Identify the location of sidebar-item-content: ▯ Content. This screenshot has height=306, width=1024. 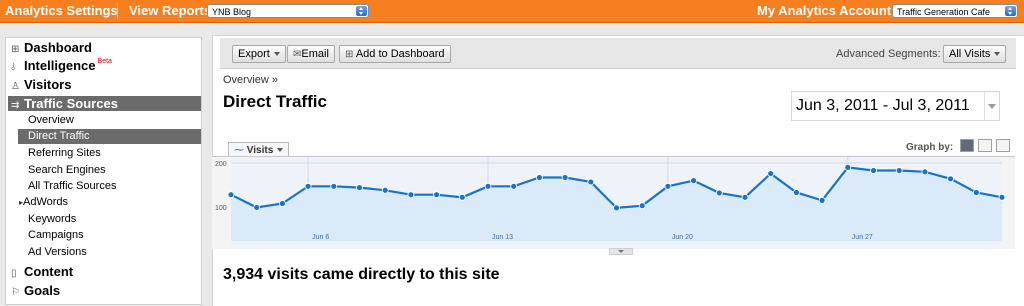
(42, 271).